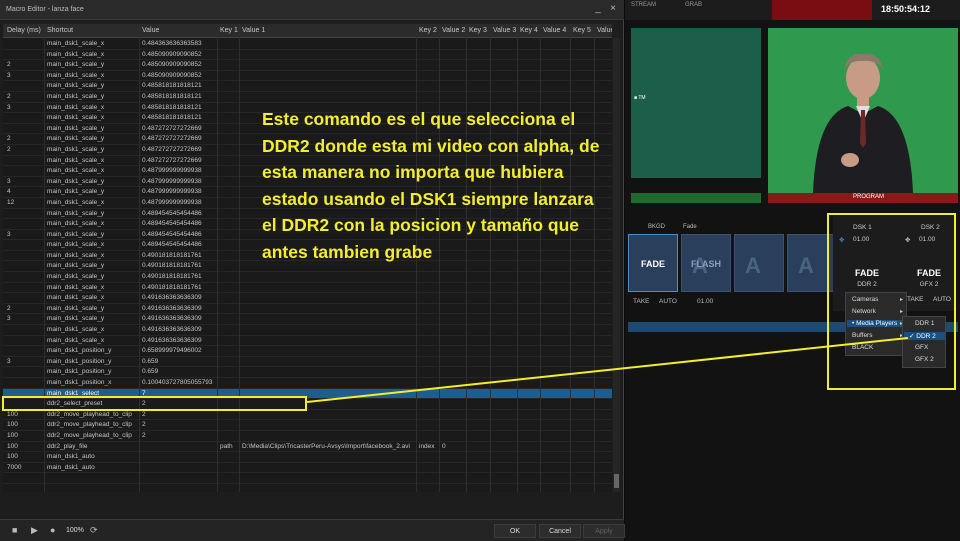 The image size is (960, 541). Describe the element at coordinates (25, 191) in the screenshot. I see `table-cell: 4` at that location.